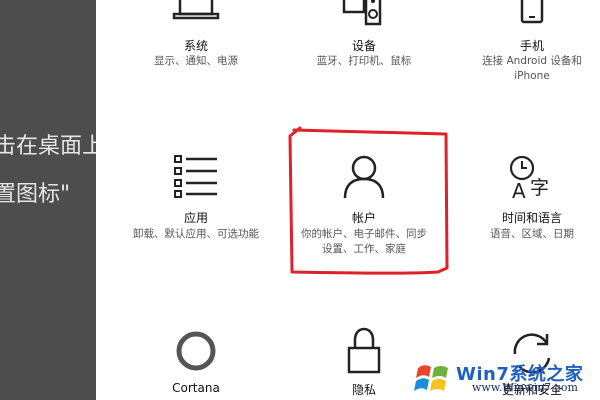 Image resolution: width=600 pixels, height=400 pixels. I want to click on time-language-icon: A 字, so click(529, 177).